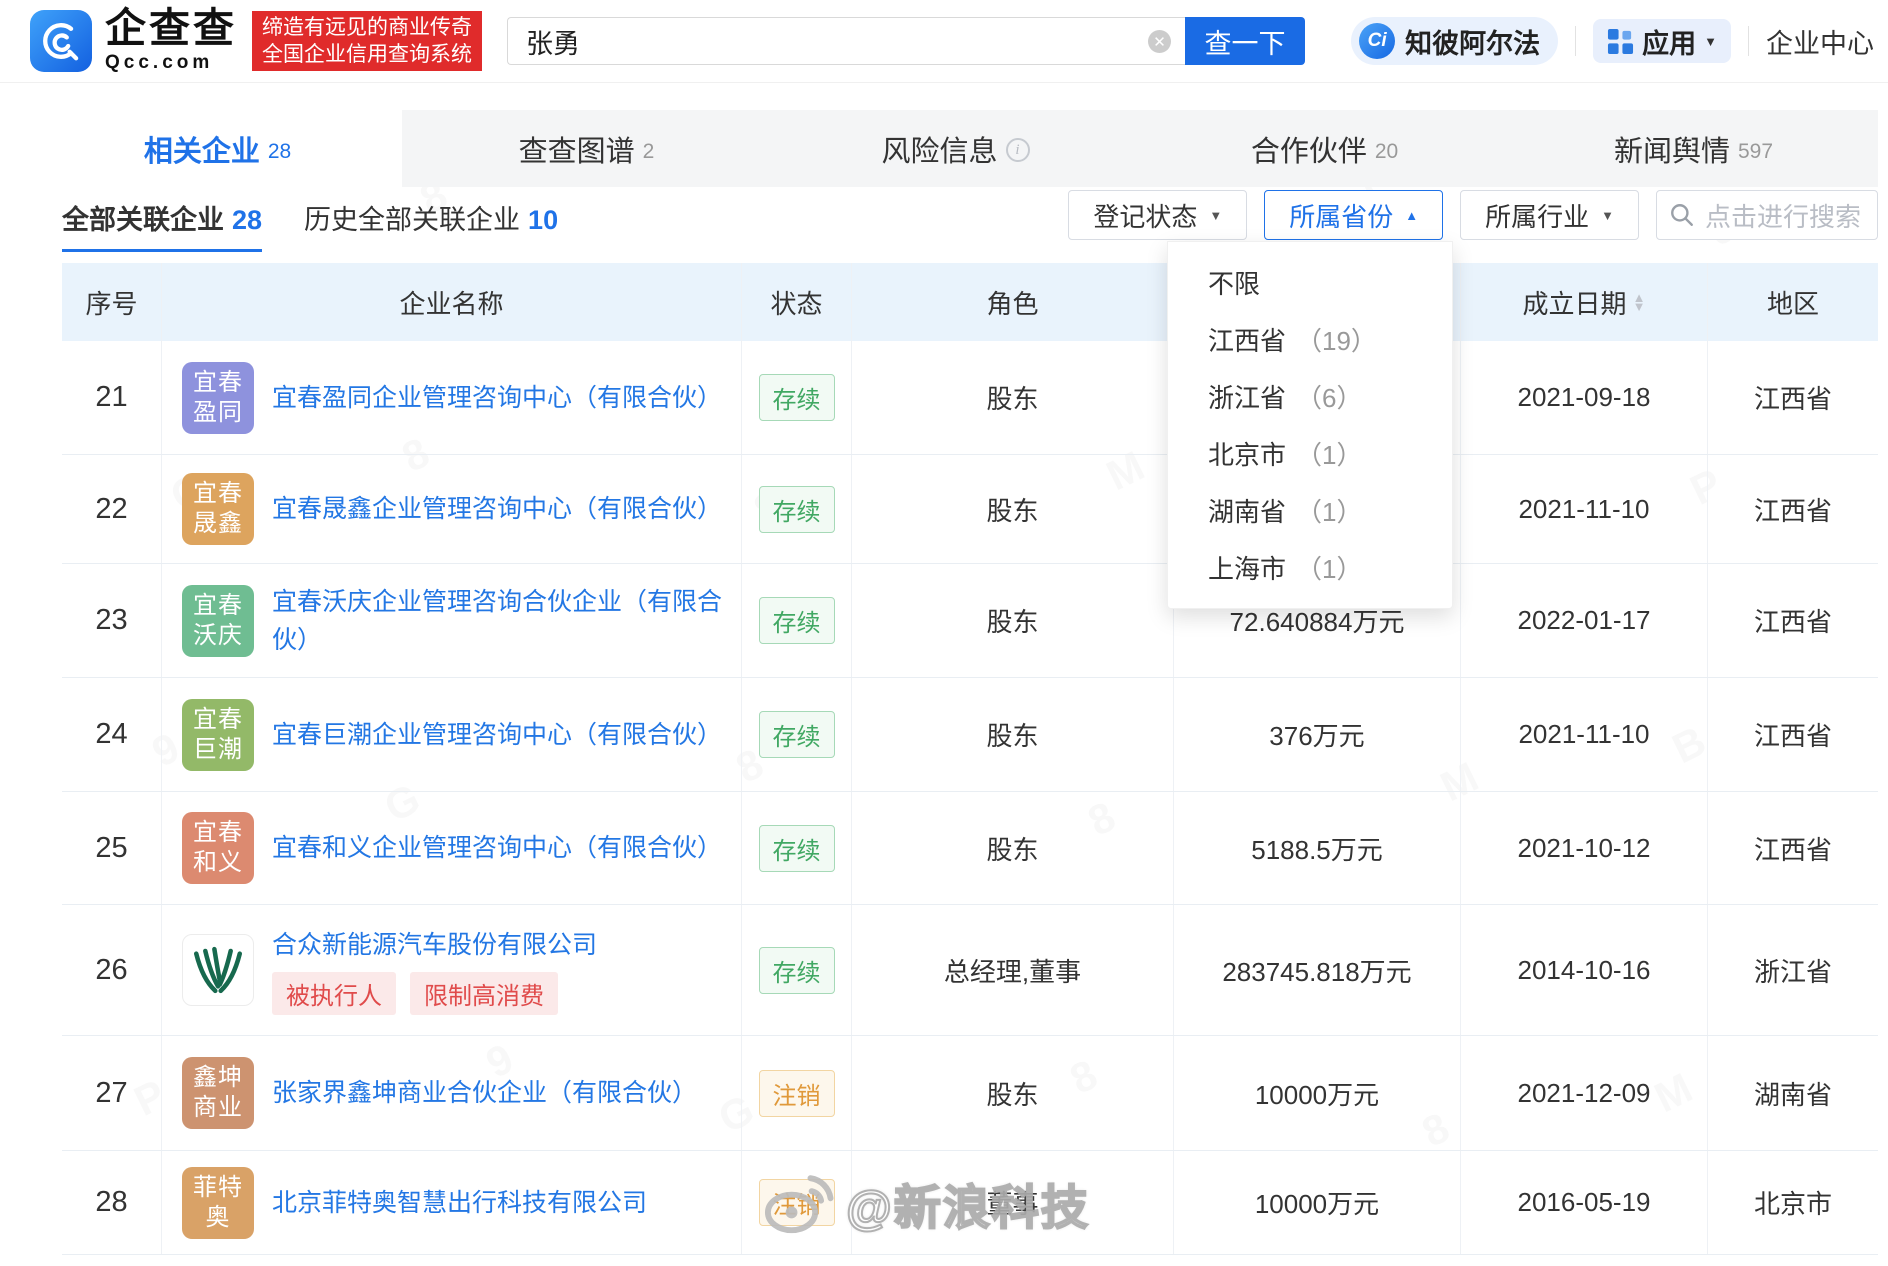 This screenshot has height=1266, width=1888. I want to click on company-link: 宜春盈同企业管理咨询中心（有限合伙）, so click(497, 398).